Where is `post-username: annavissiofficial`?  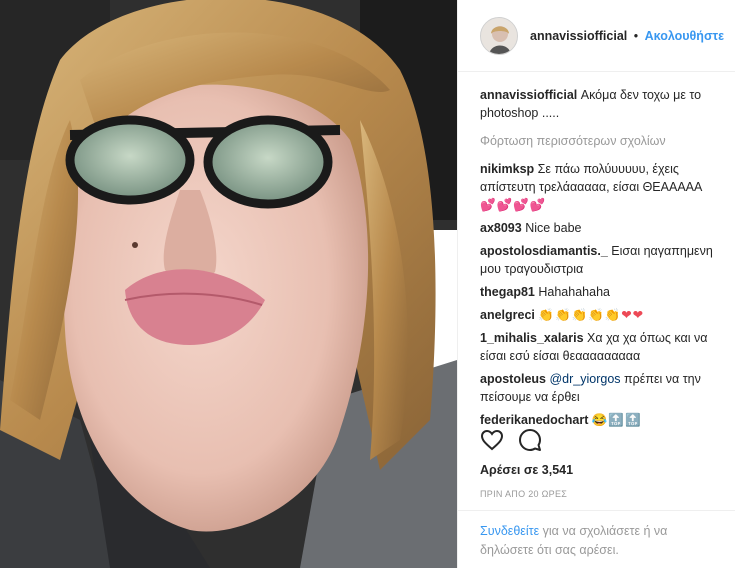 post-username: annavissiofficial is located at coordinates (578, 36).